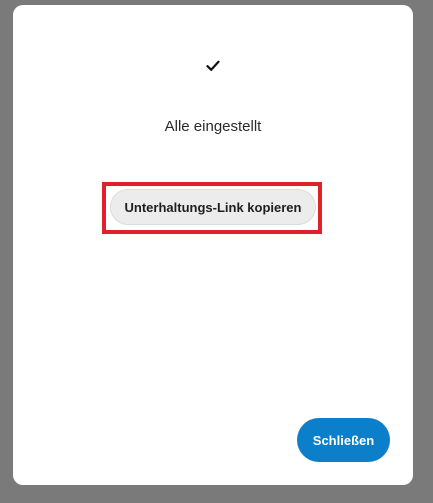 The height and width of the screenshot is (503, 433). Describe the element at coordinates (343, 440) in the screenshot. I see `close-button: Schließen` at that location.